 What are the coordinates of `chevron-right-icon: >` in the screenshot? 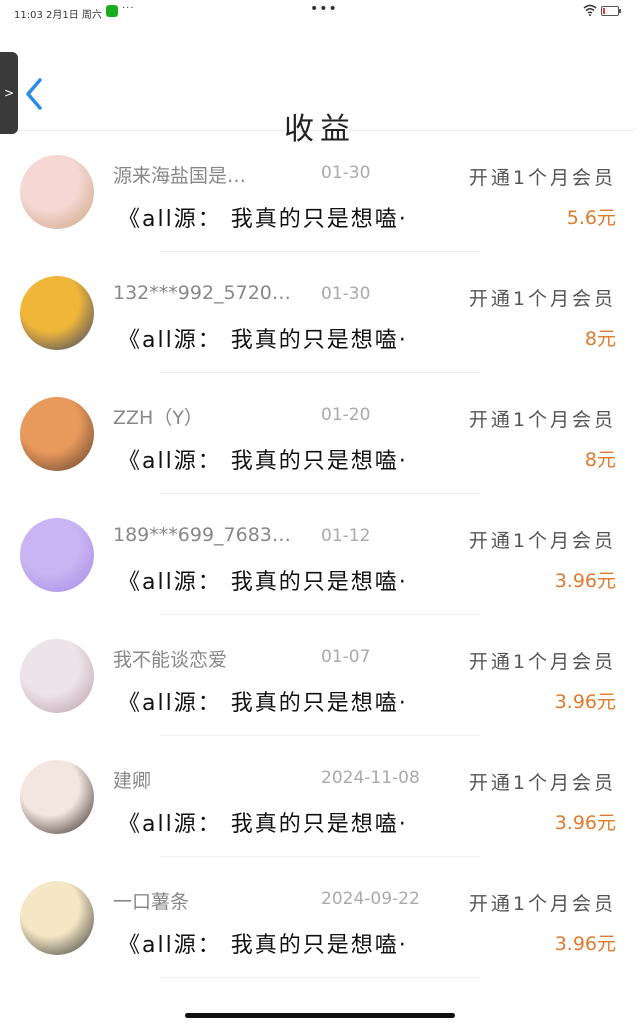 It's located at (9, 93).